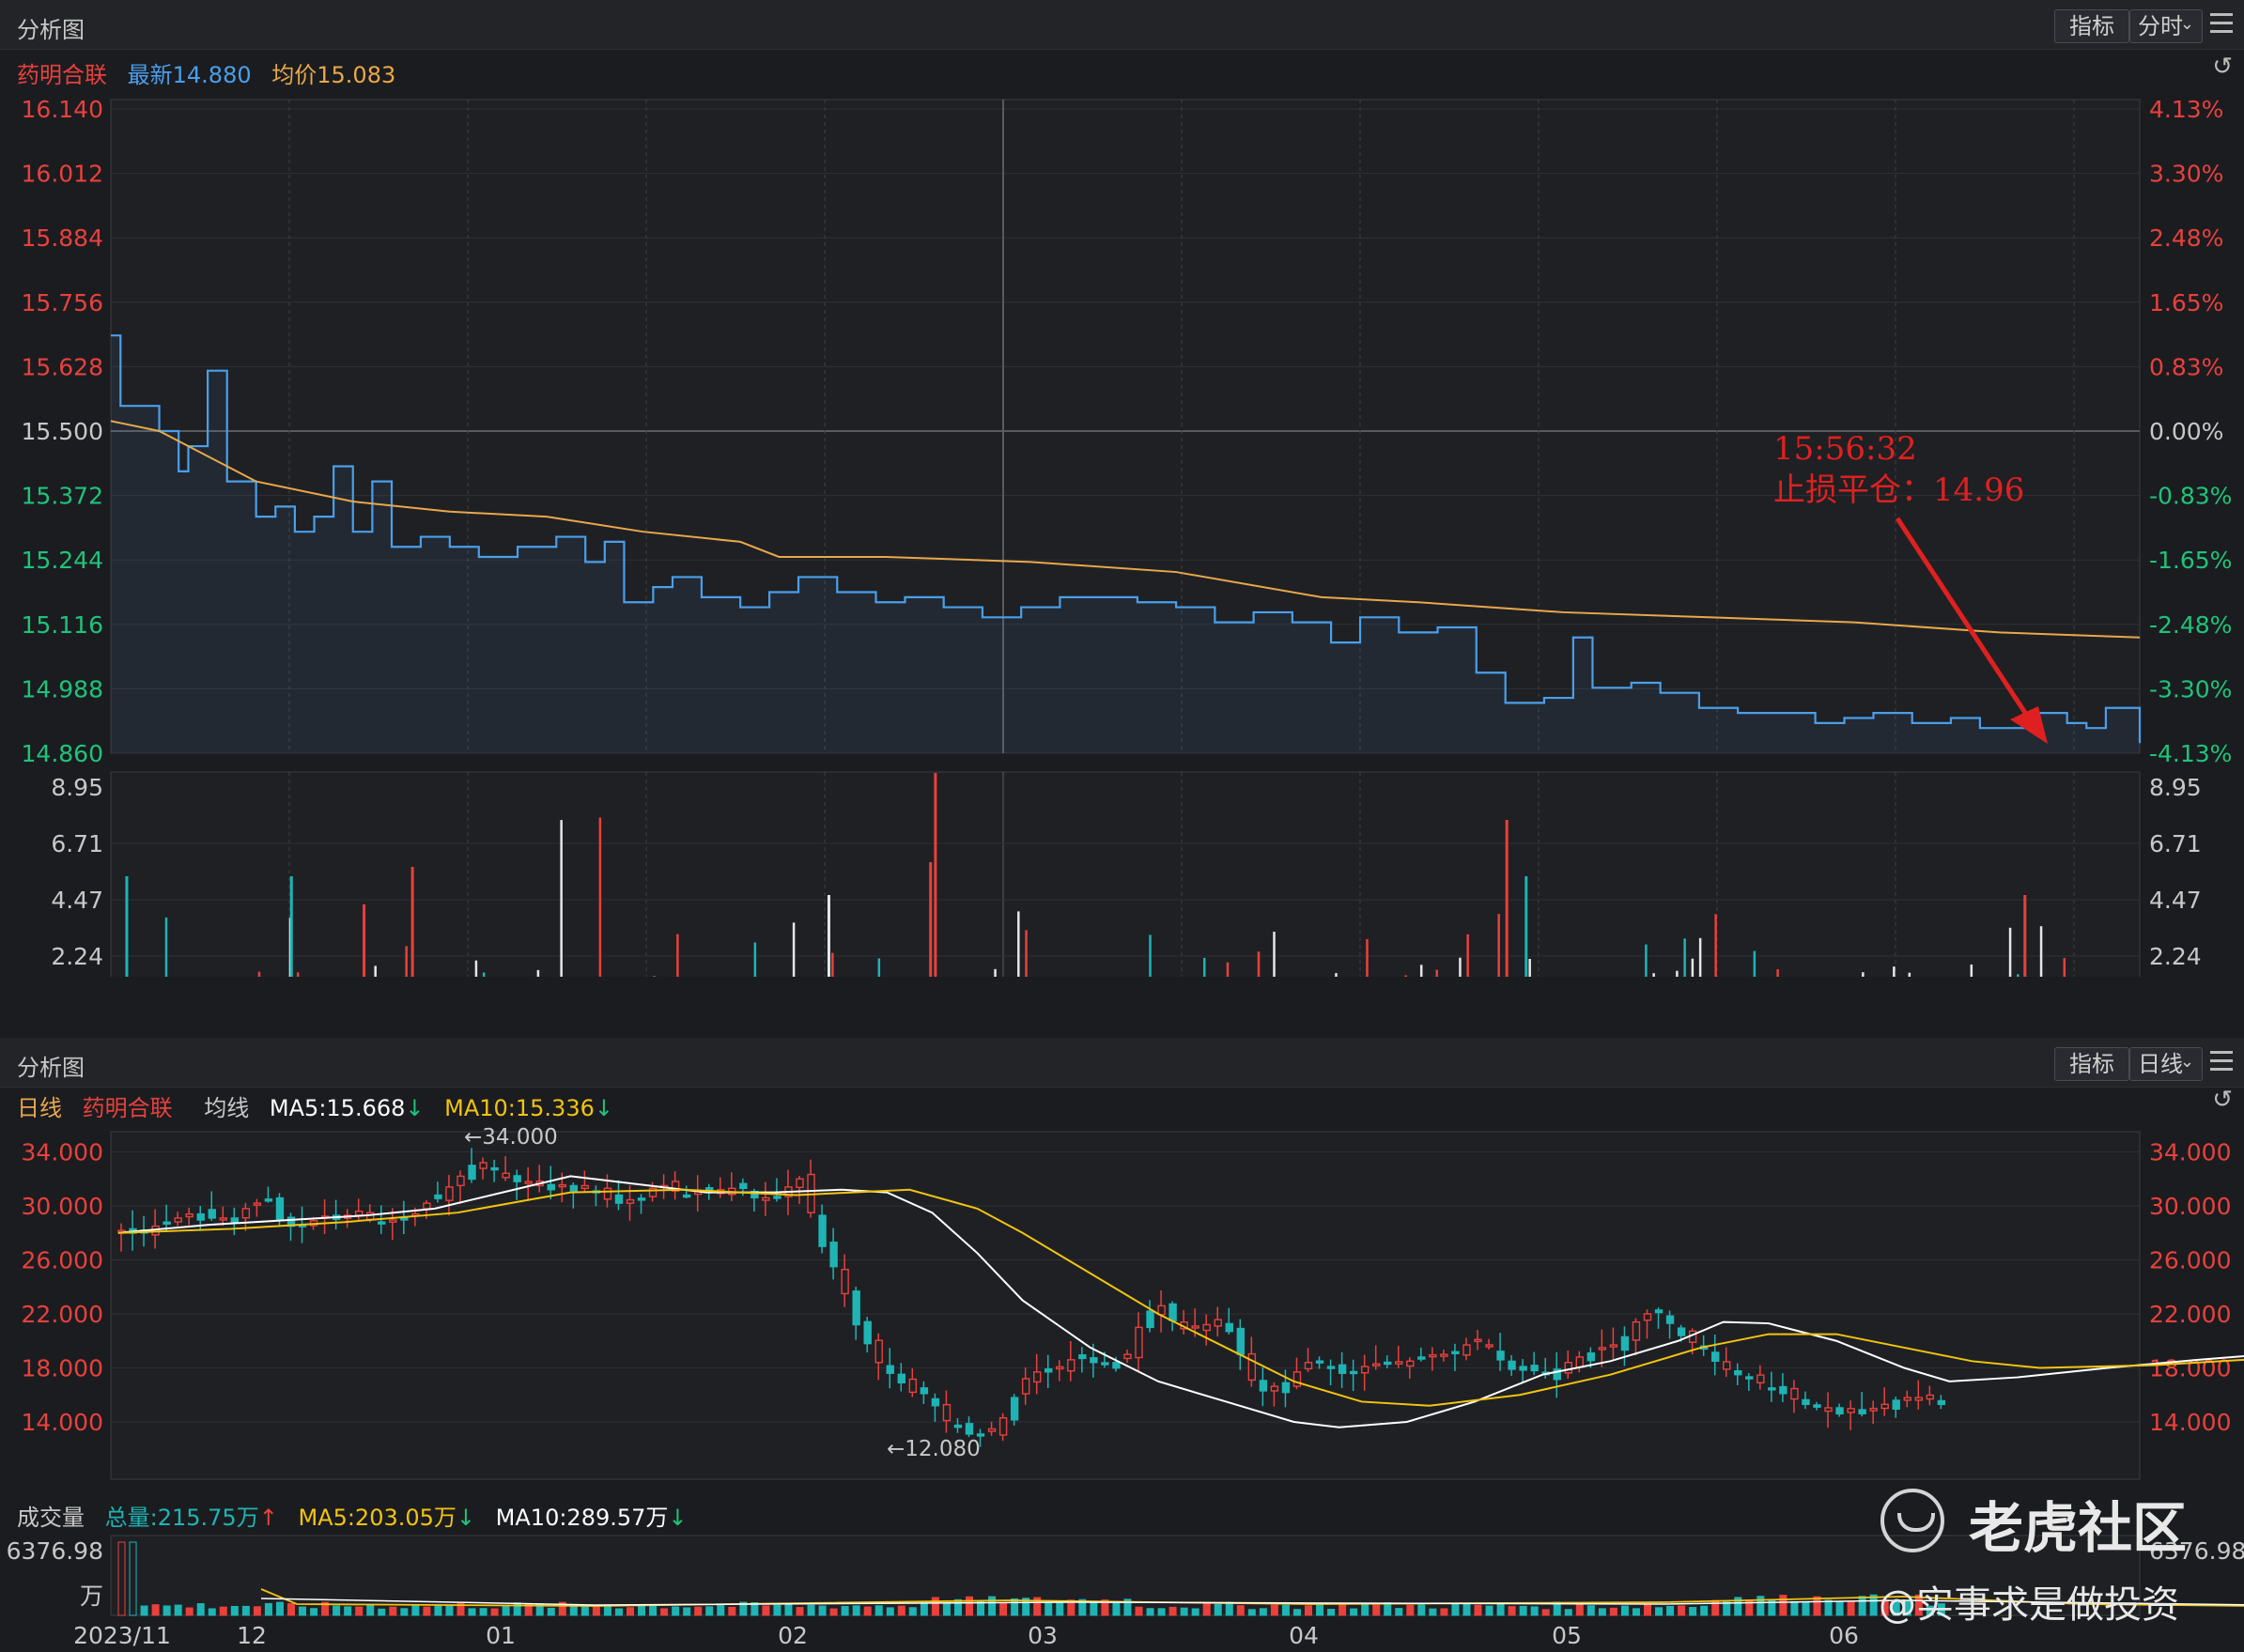 The image size is (2244, 1652). I want to click on total-volume: 总量:215.75万↑, so click(191, 1518).